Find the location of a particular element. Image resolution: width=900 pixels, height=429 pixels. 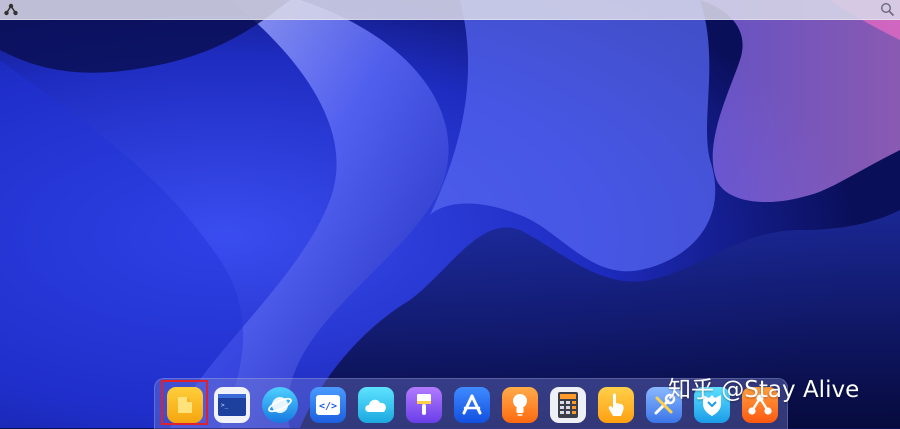

code-icon: </> is located at coordinates (328, 405).